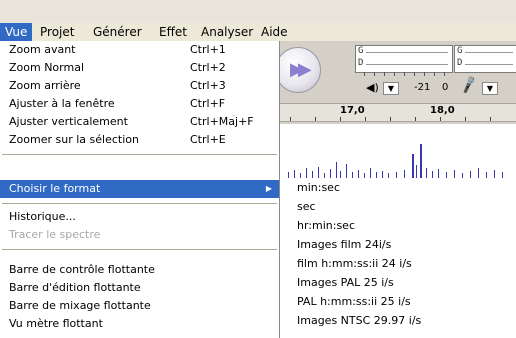 The image size is (516, 338). What do you see at coordinates (301, 69) in the screenshot?
I see `play-icon: ▶▶` at bounding box center [301, 69].